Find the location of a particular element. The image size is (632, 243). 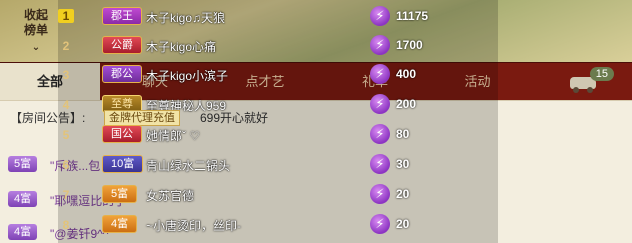

ranking-row: 7 5富 女苏官德 ⚡ 20 is located at coordinates (278, 194).